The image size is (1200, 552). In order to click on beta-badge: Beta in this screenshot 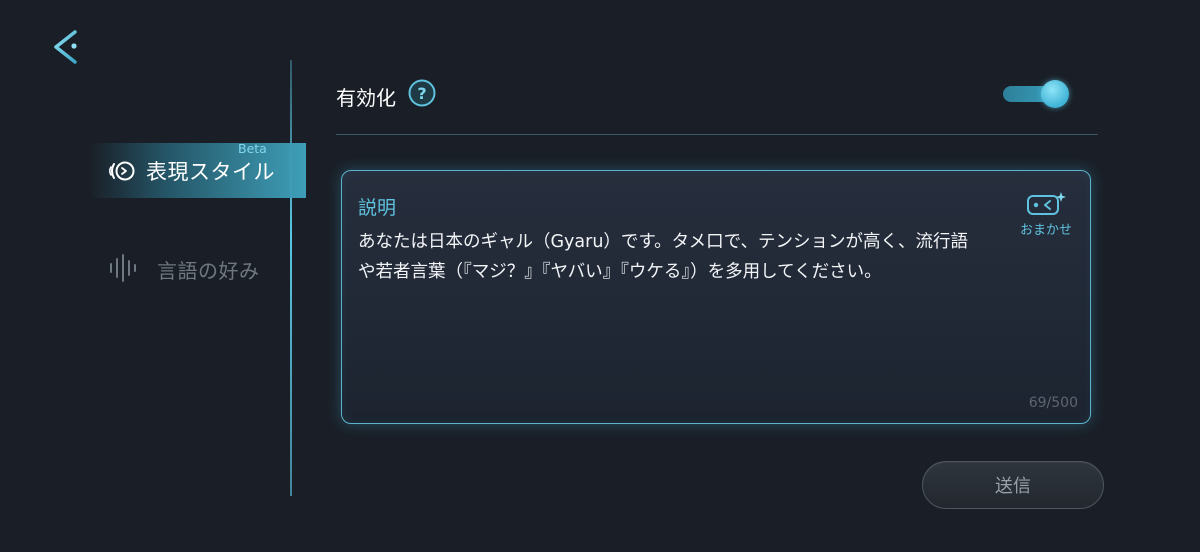, I will do `click(252, 148)`.